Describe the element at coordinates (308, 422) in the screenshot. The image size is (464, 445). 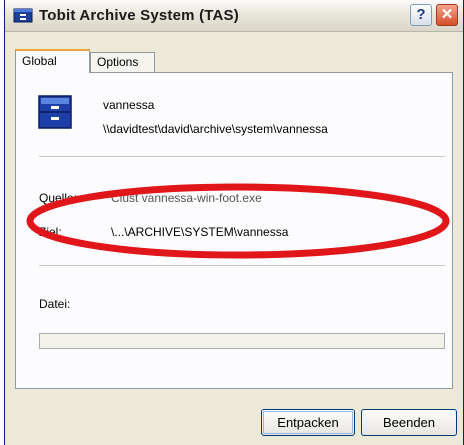
I see `extract-button: Entpacken` at that location.